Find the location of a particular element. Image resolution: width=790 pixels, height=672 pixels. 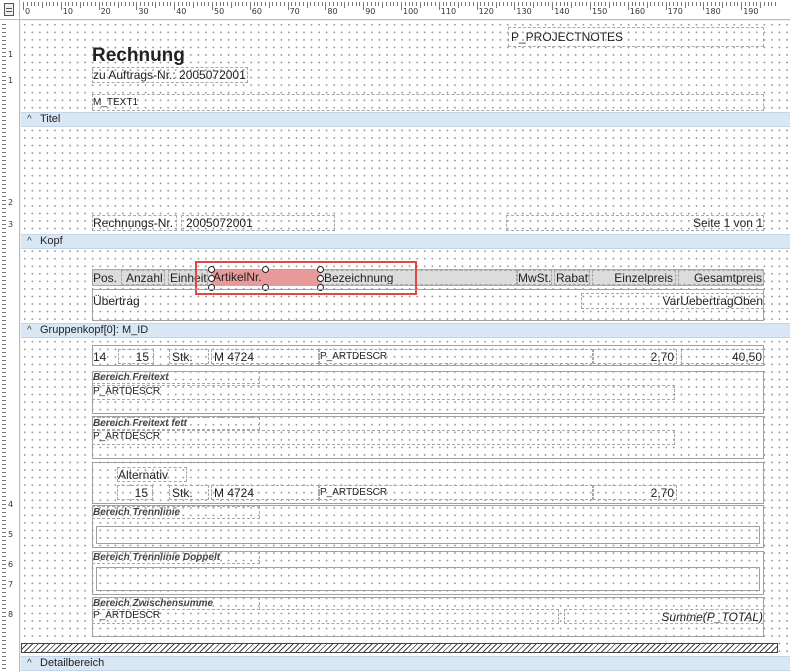

position-unit-price: 2,70 is located at coordinates (635, 356).